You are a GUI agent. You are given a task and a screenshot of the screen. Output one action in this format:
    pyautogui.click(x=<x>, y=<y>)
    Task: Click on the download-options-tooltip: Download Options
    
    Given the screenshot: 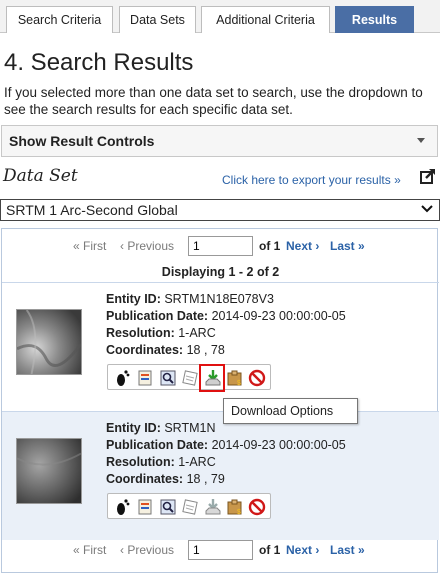 What is the action you would take?
    pyautogui.click(x=290, y=411)
    